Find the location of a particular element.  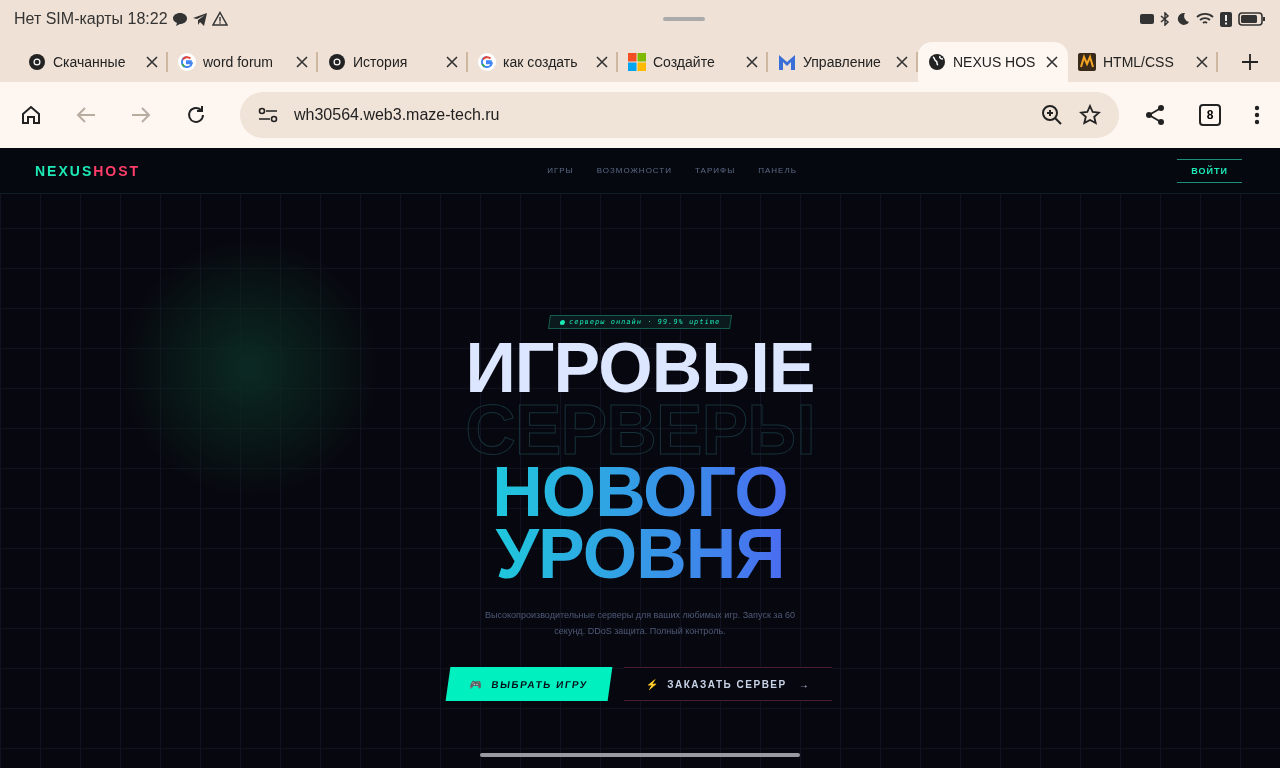

browser-tab: Создайте is located at coordinates (693, 62).